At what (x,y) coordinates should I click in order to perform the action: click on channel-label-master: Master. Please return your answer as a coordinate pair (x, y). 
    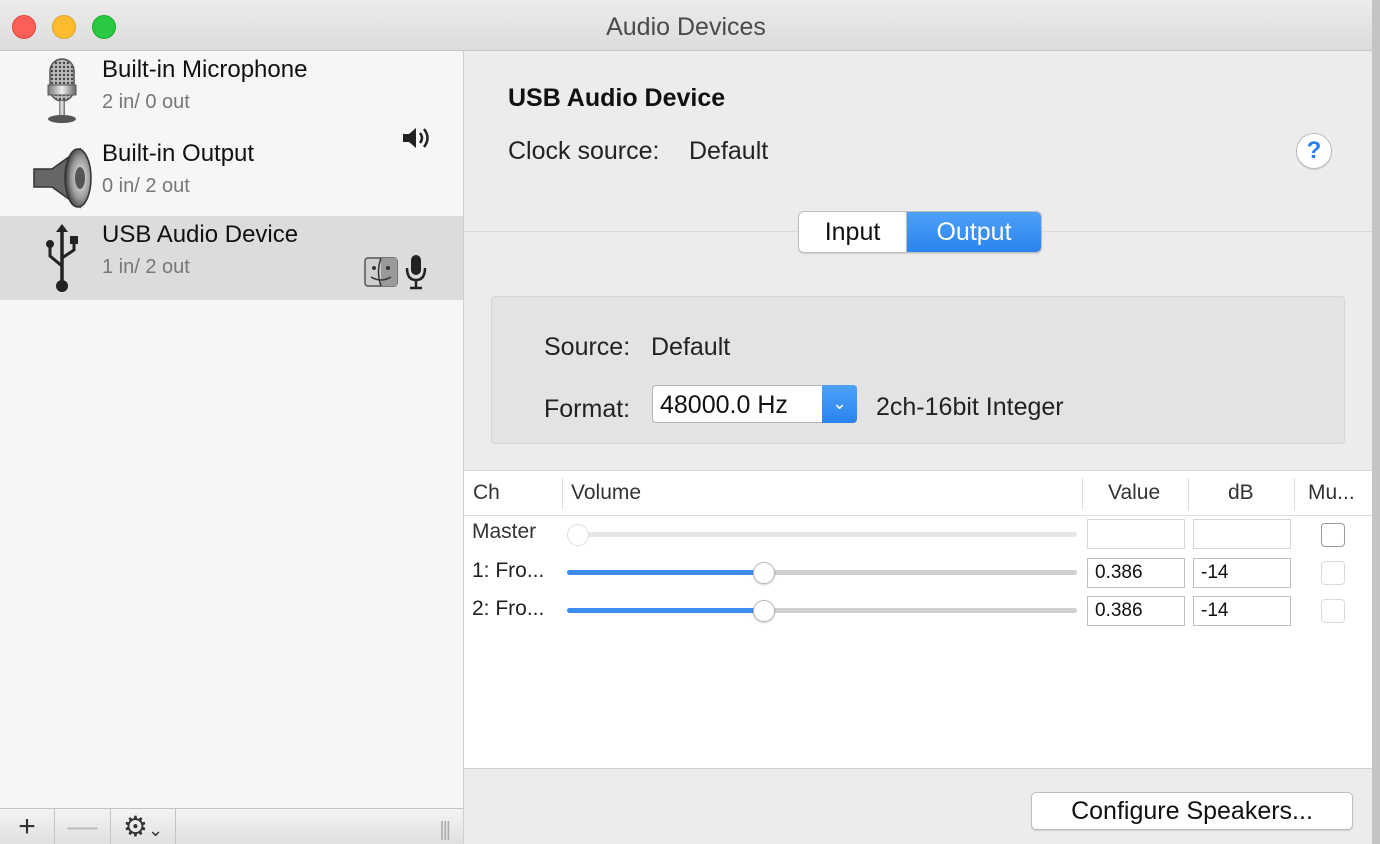
    Looking at the image, I should click on (504, 531).